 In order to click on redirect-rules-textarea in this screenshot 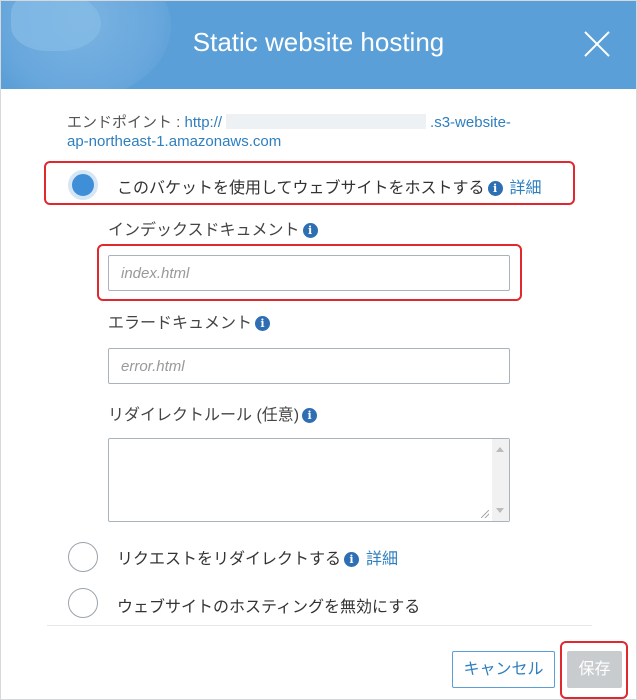, I will do `click(309, 480)`.